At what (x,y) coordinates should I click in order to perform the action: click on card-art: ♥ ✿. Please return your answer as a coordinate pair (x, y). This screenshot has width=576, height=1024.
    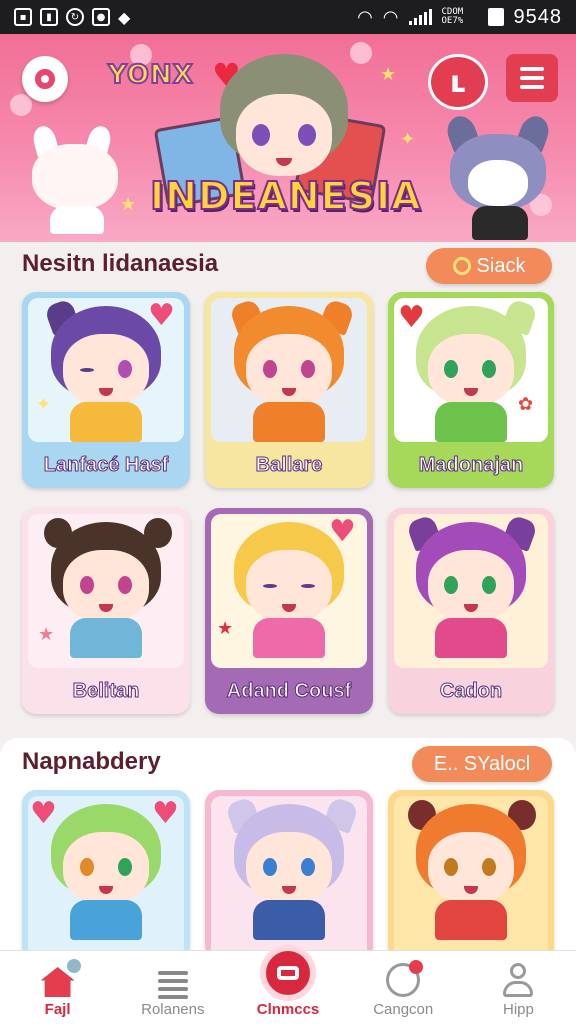
    Looking at the image, I should click on (471, 370).